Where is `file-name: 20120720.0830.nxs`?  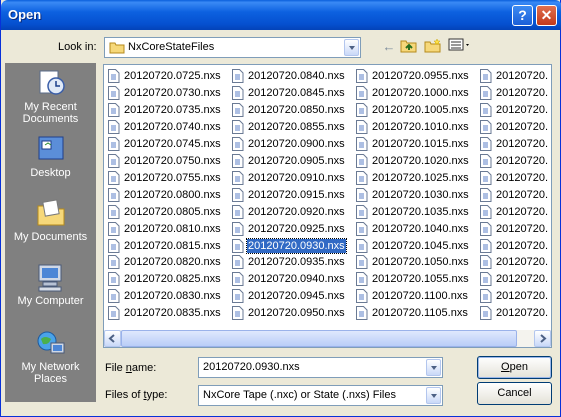 file-name: 20120720.0830.nxs is located at coordinates (172, 296).